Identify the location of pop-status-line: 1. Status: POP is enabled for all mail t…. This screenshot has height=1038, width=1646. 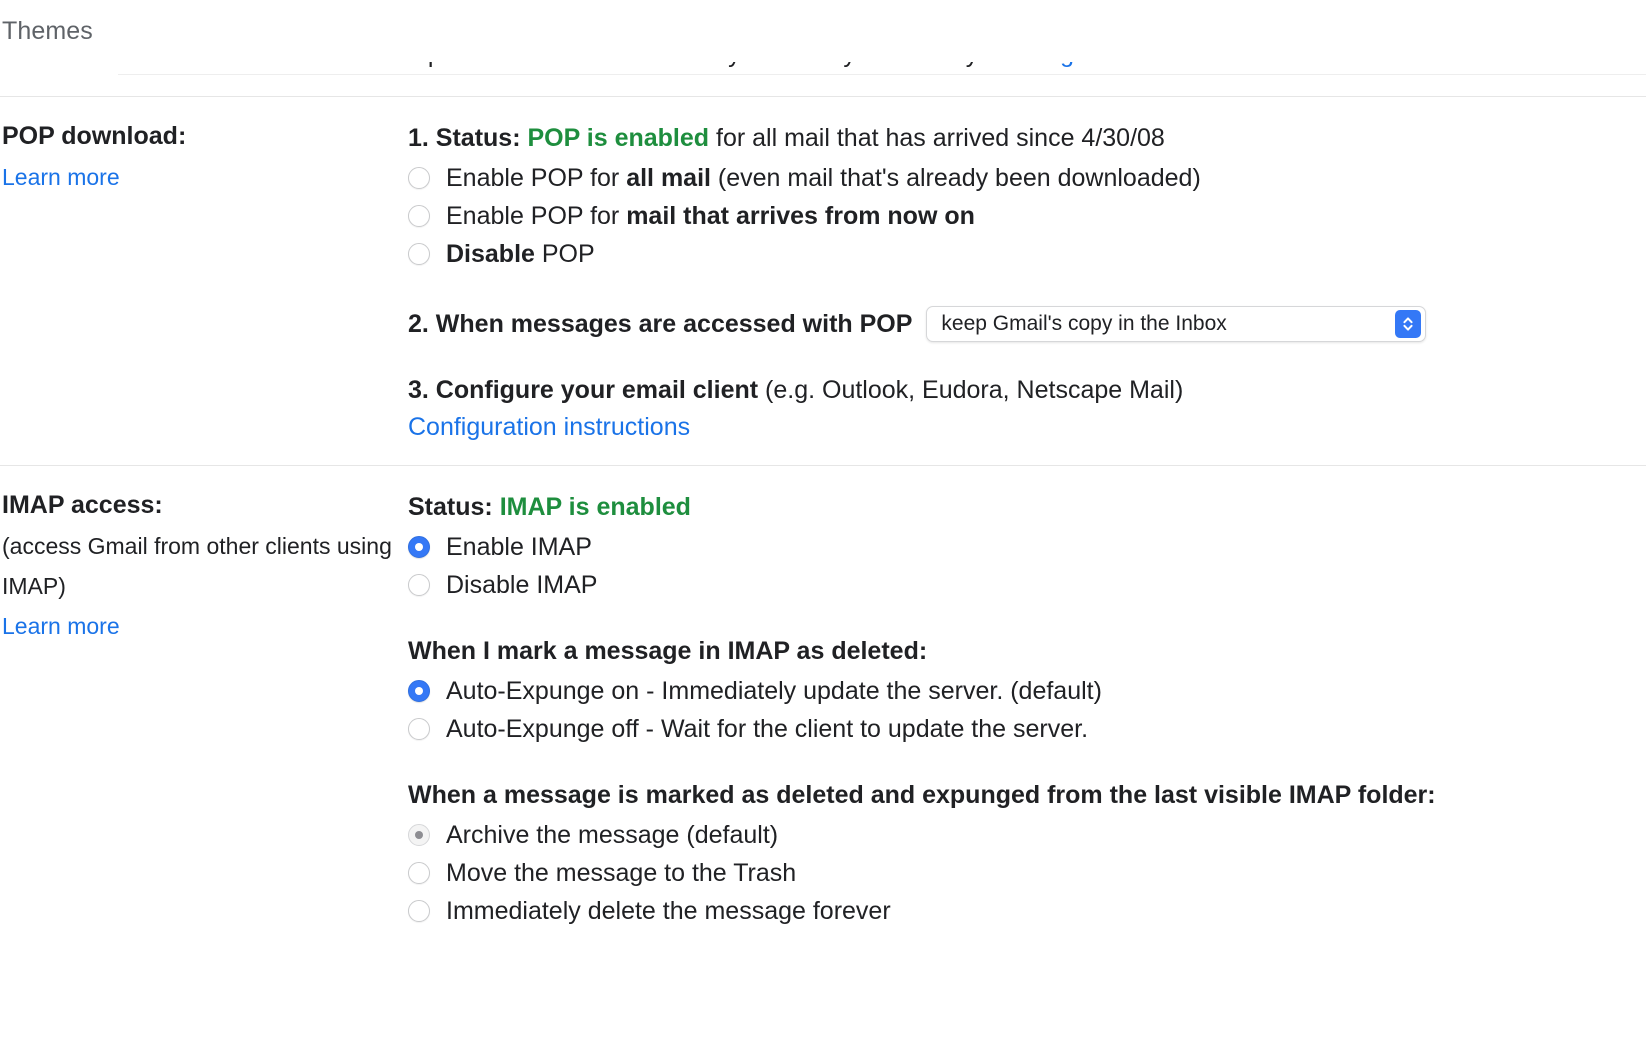
(1027, 138).